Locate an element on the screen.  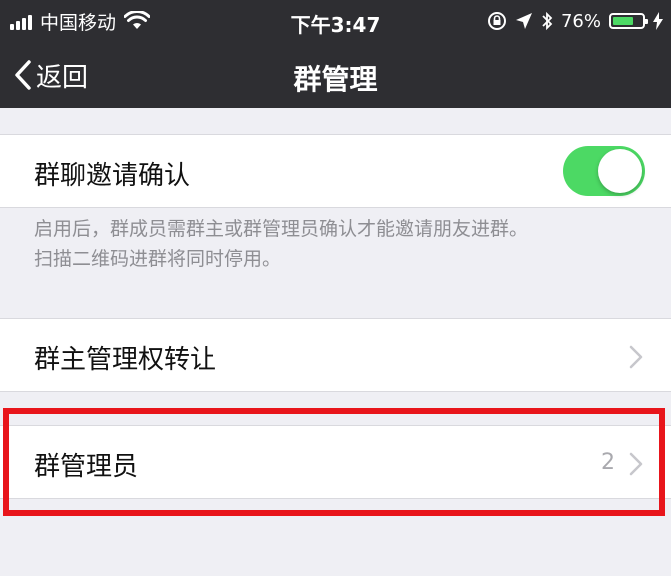
orientation-lock-icon is located at coordinates (496, 21).